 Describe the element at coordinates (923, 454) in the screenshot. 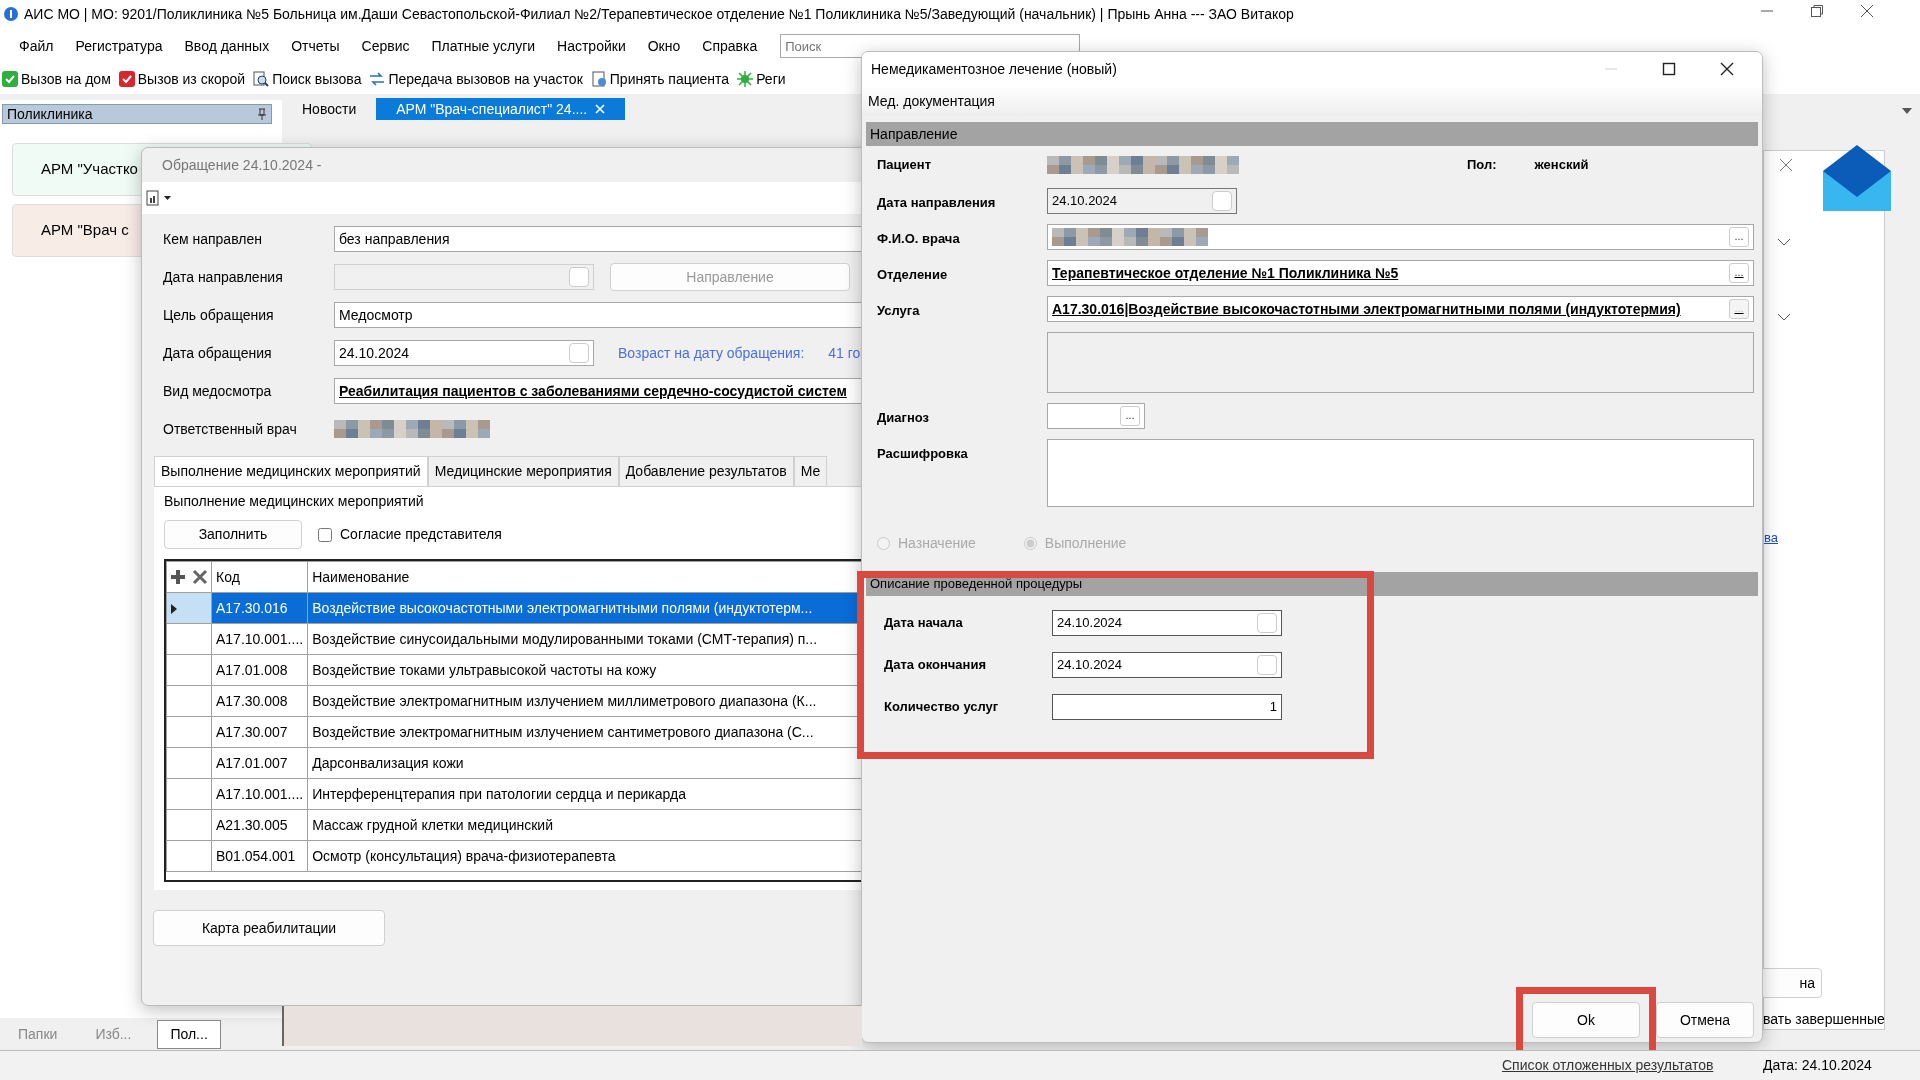

I see `field-label: Расшифровка` at that location.